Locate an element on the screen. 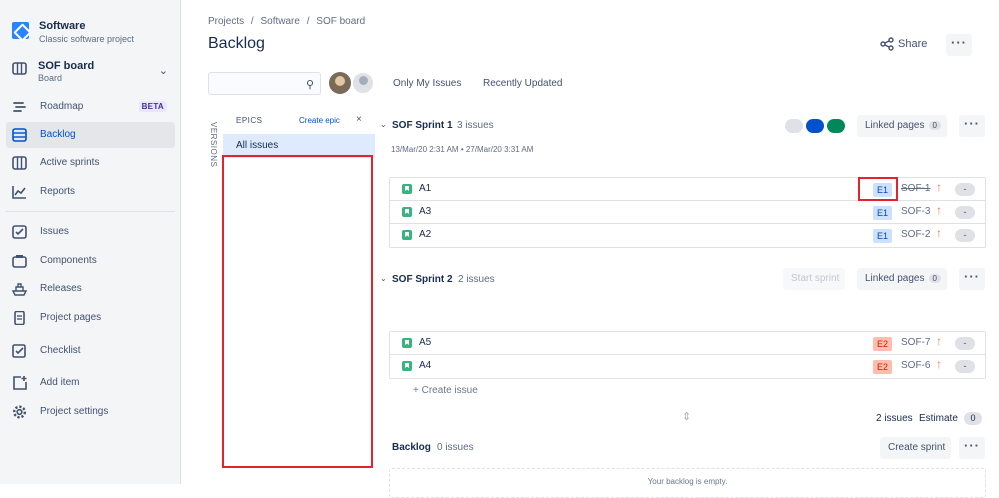 This screenshot has height=498, width=999. start-sprint-button: Start sprint is located at coordinates (814, 279).